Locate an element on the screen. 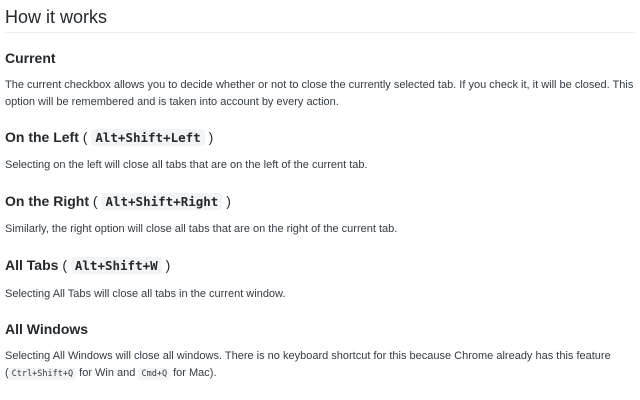  section-heading-all-windows-label: All Windows is located at coordinates (47, 329).